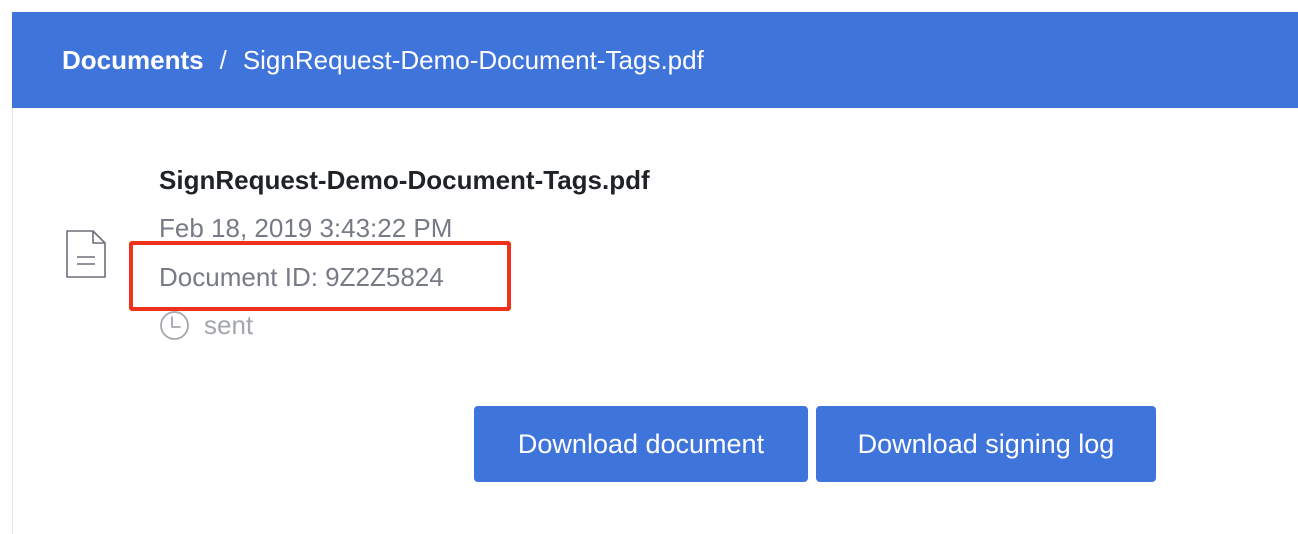 This screenshot has height=534, width=1298. I want to click on download-document-button: Download document, so click(641, 444).